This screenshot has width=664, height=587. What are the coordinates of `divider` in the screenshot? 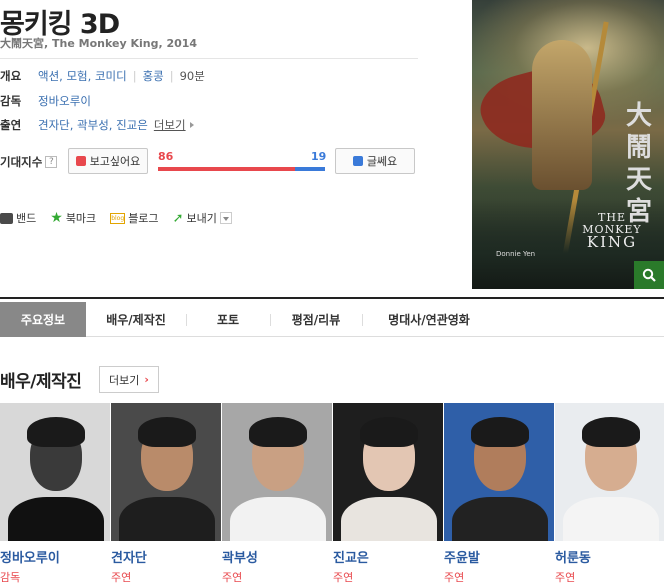 It's located at (209, 58).